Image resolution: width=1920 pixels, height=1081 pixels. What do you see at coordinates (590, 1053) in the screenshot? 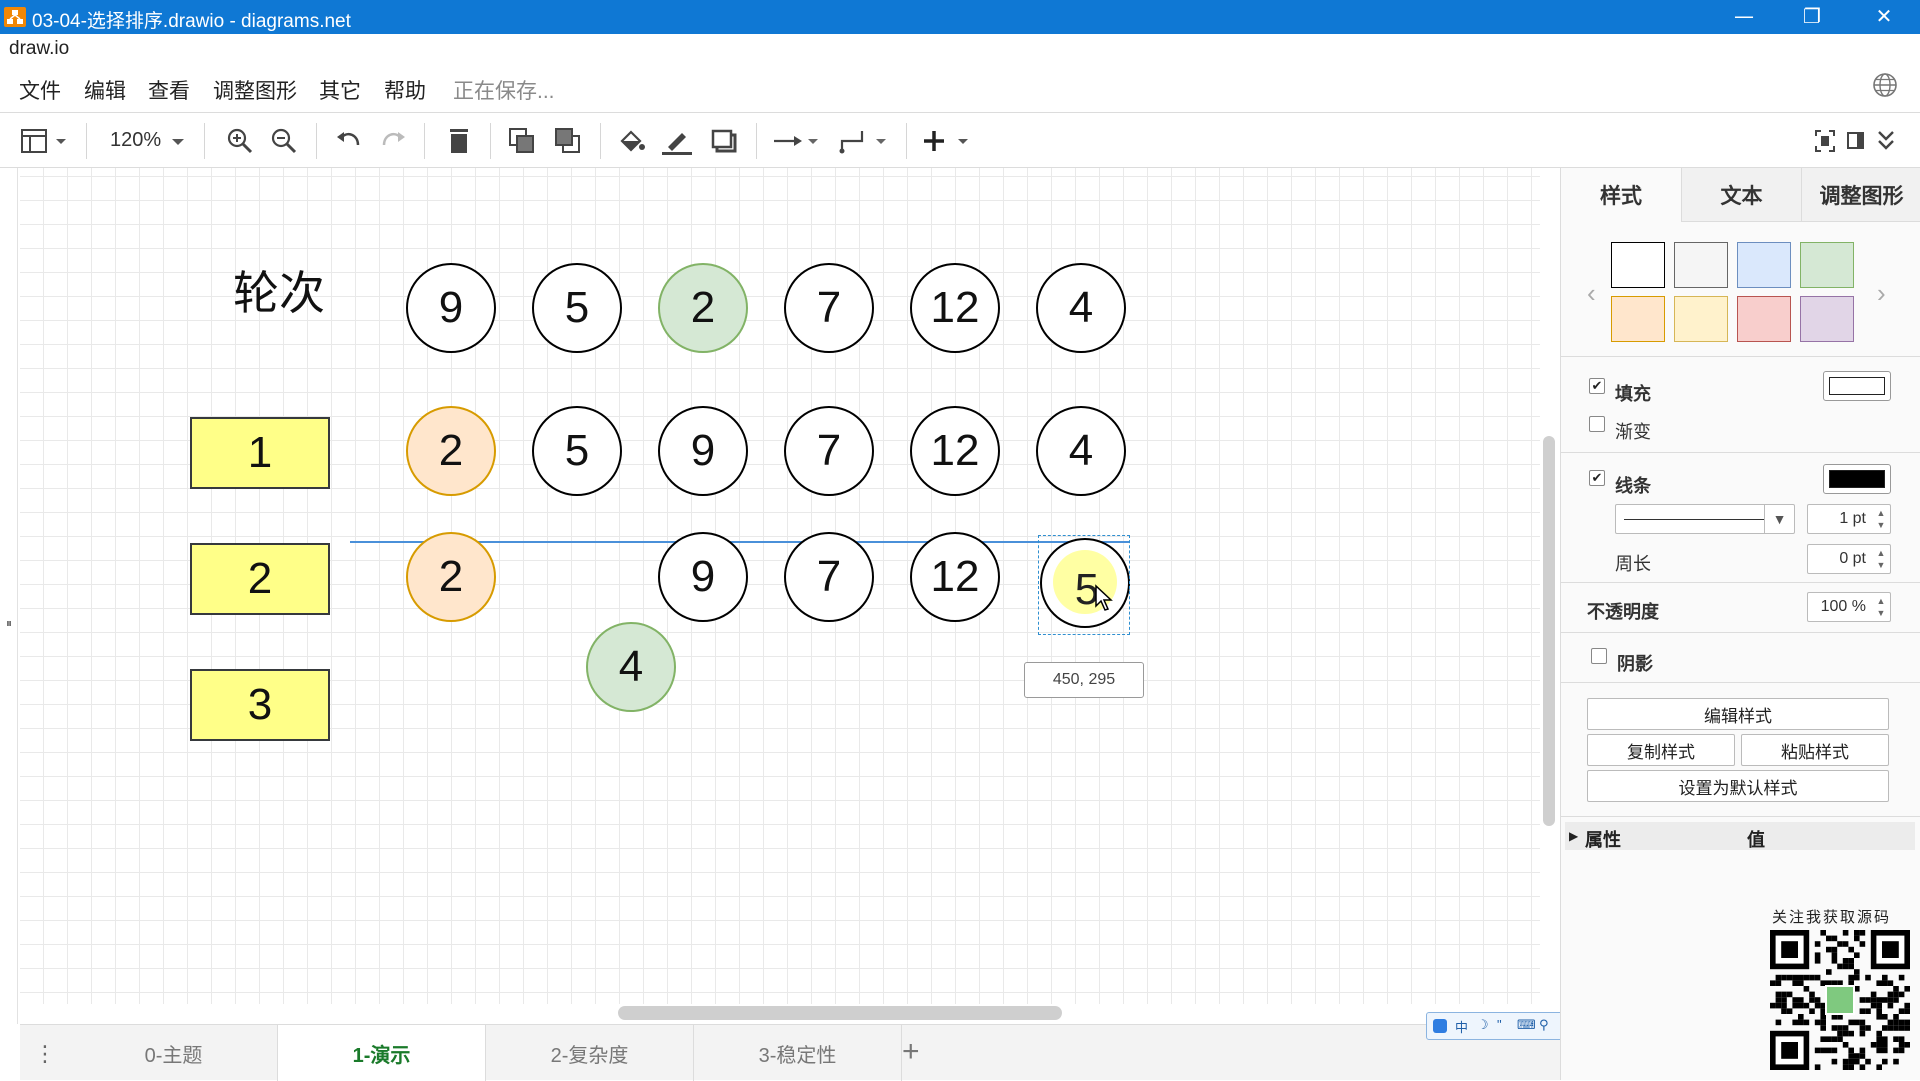
I see `page-tab: 2-复杂度` at bounding box center [590, 1053].